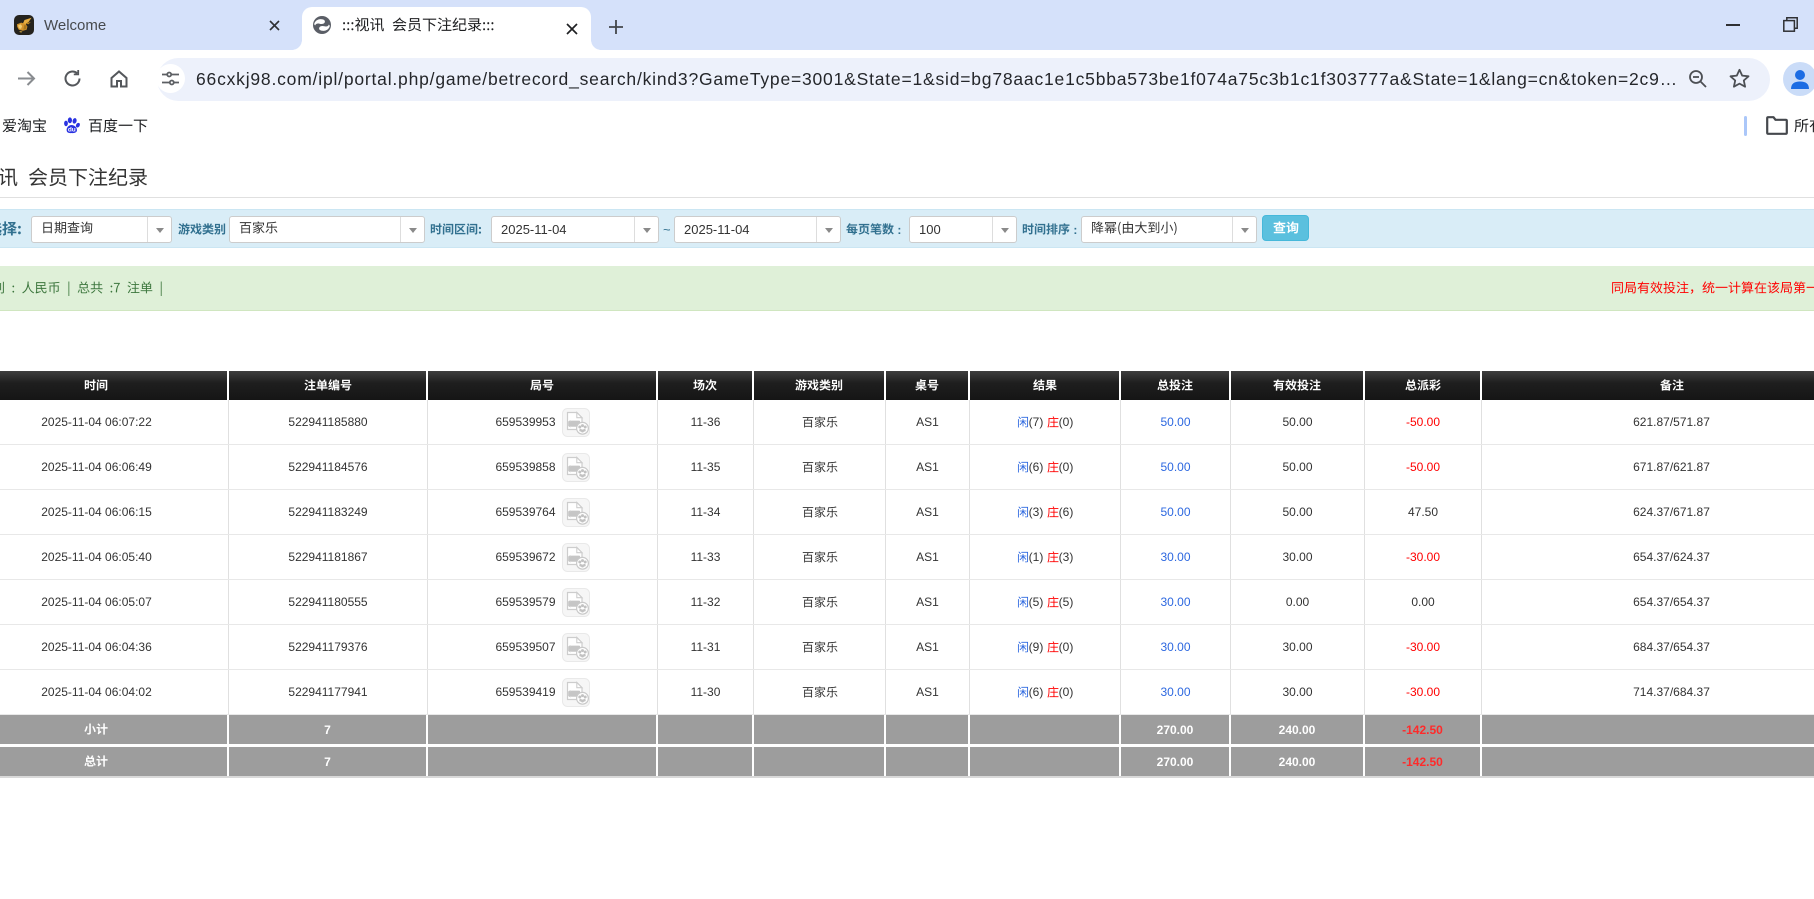 The width and height of the screenshot is (1814, 899). I want to click on svg-text: du, so click(72, 130).